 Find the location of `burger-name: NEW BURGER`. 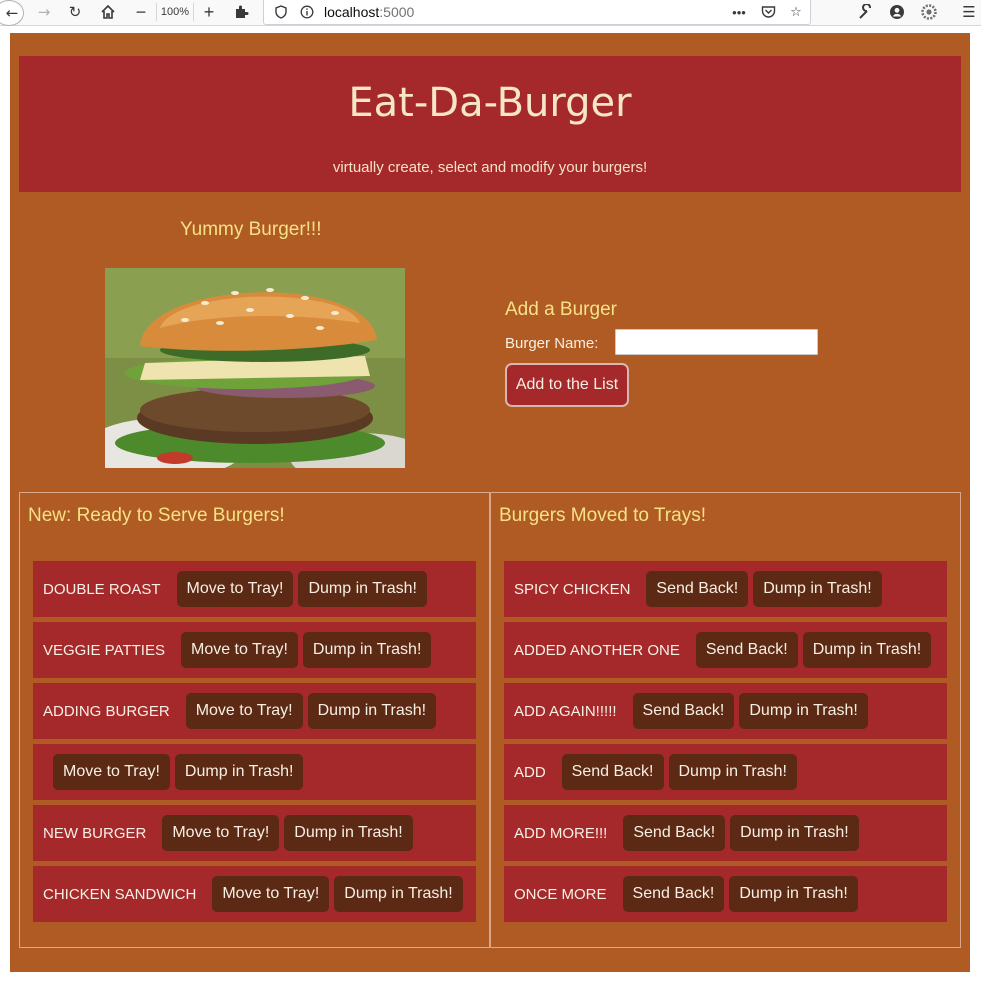

burger-name: NEW BURGER is located at coordinates (95, 833).